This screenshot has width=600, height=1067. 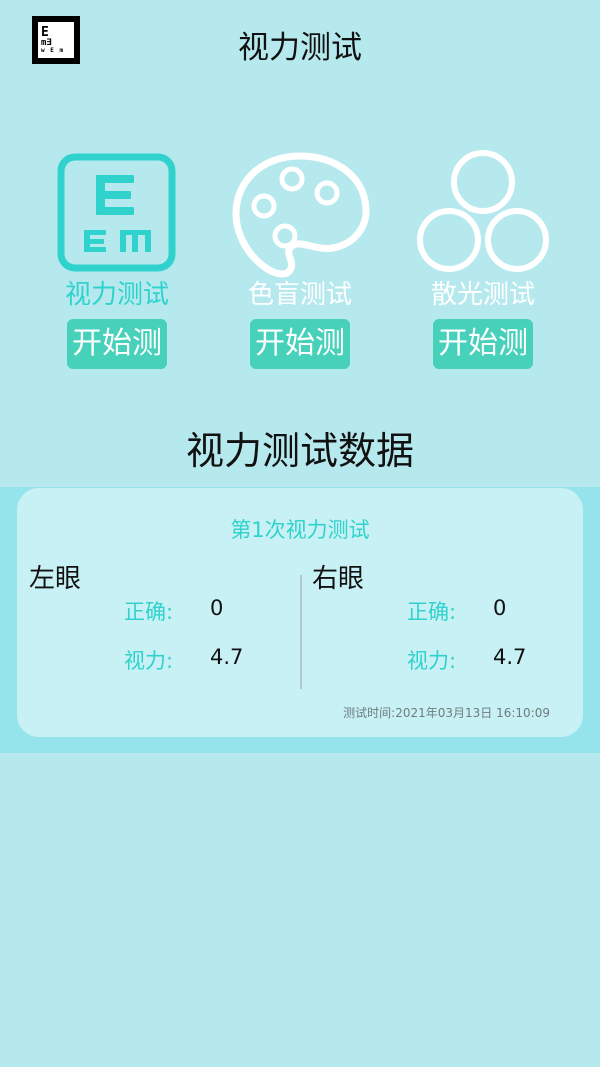 I want to click on start-vision-test-button: 开始测, so click(x=117, y=344).